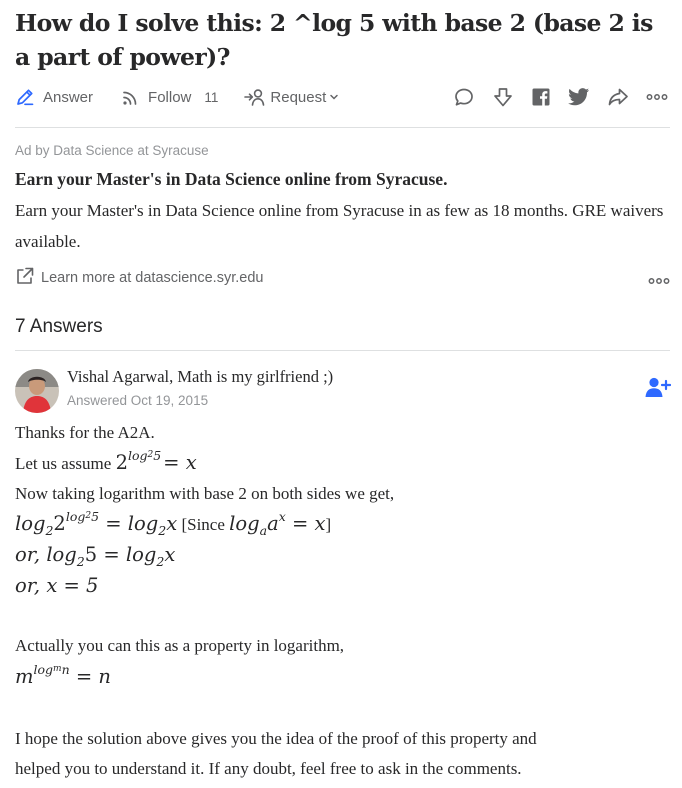 The width and height of the screenshot is (682, 788). Describe the element at coordinates (152, 278) in the screenshot. I see `ad-link-label: Learn more at datascience.syr.edu` at that location.